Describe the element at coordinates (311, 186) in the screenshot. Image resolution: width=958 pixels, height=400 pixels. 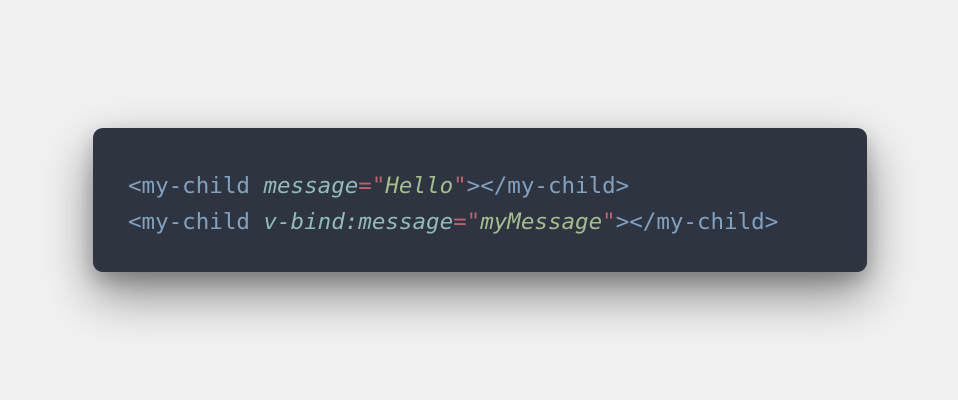
I see `attribute-name: message` at that location.